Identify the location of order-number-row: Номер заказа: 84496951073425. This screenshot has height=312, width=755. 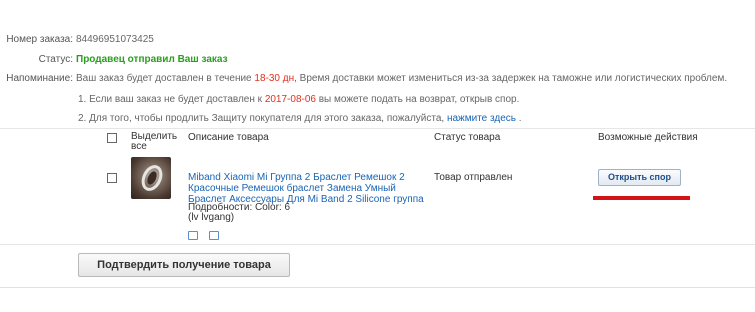
(77, 39).